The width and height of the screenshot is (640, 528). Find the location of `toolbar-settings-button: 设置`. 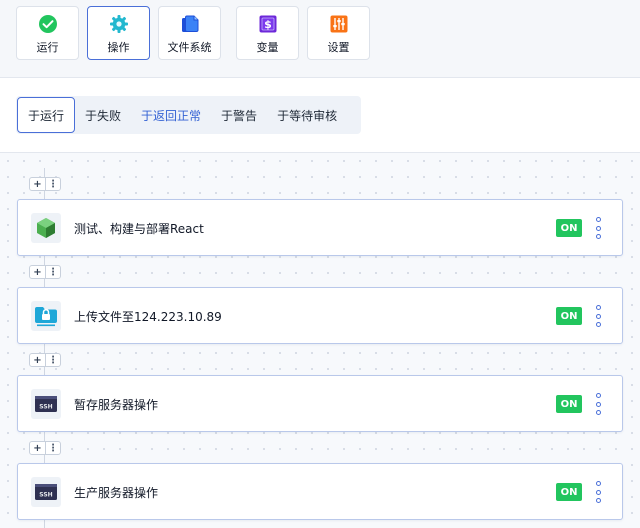

toolbar-settings-button: 设置 is located at coordinates (338, 33).